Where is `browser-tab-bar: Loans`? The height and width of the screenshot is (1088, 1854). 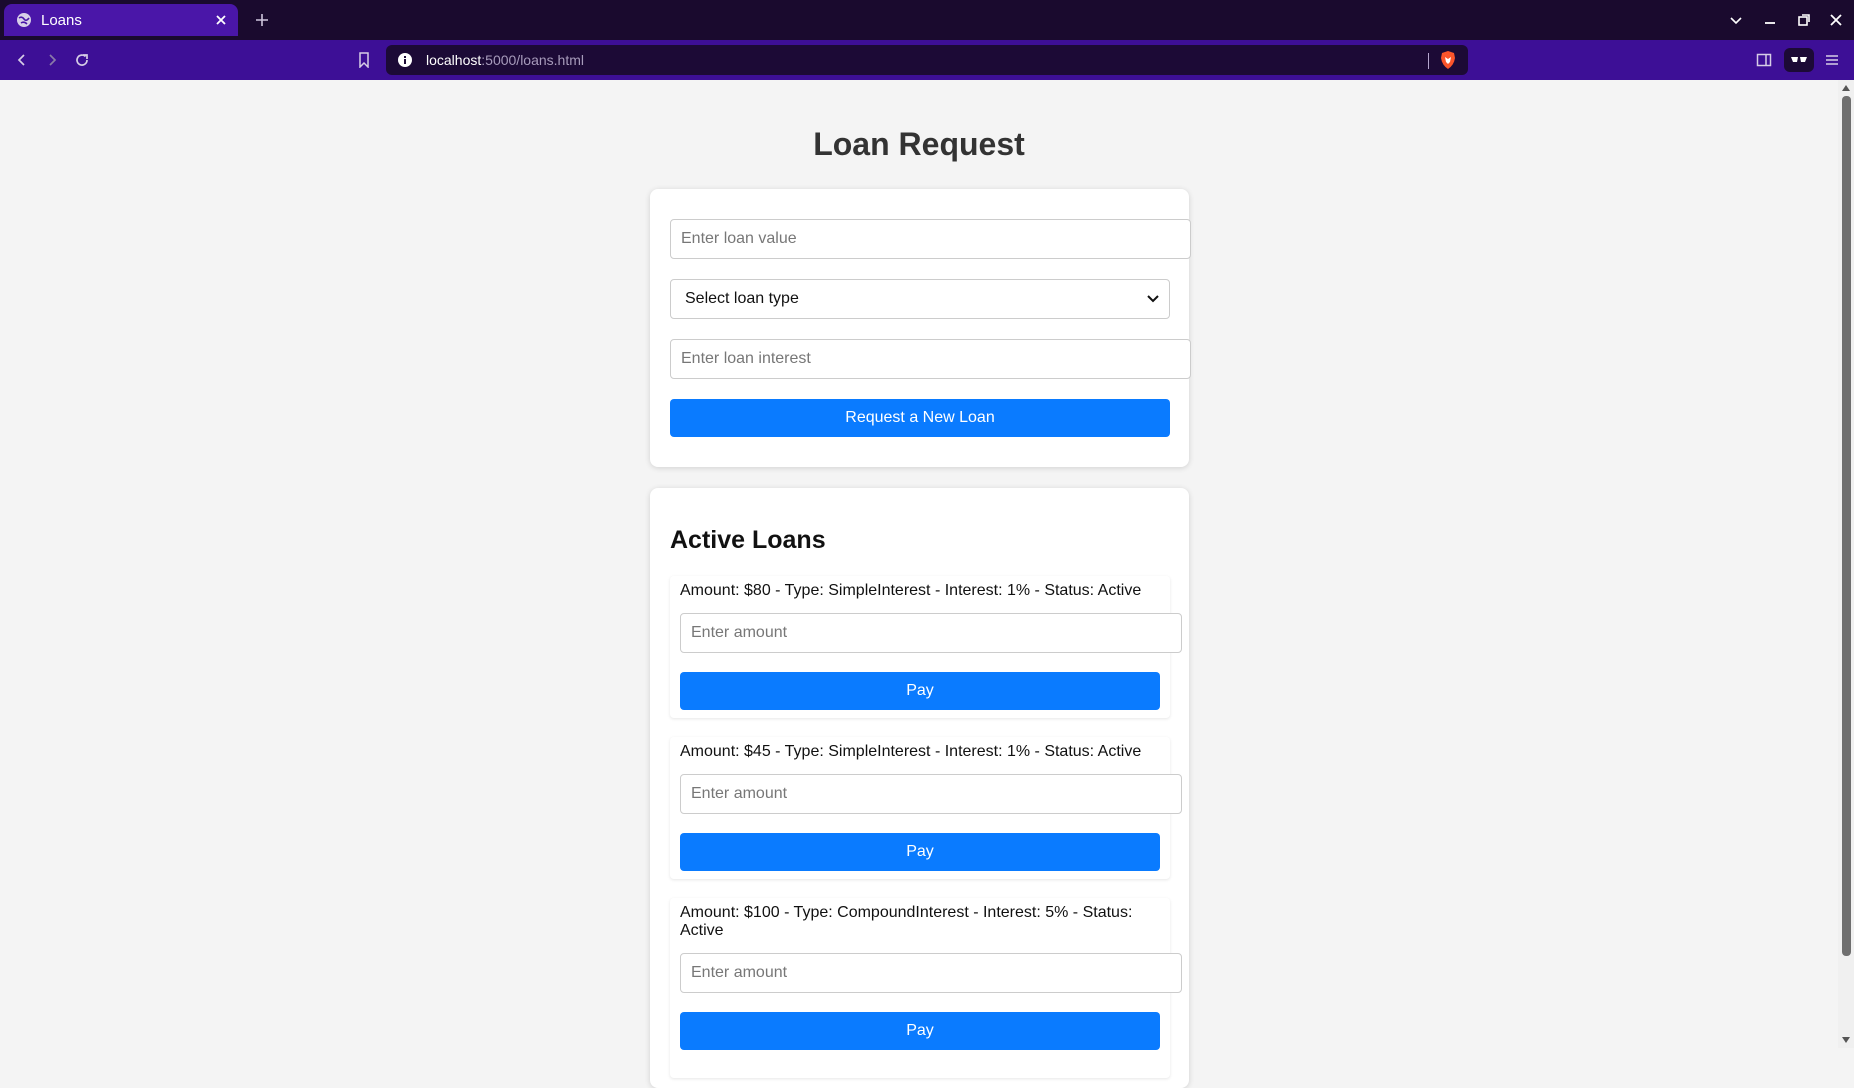 browser-tab-bar: Loans is located at coordinates (927, 20).